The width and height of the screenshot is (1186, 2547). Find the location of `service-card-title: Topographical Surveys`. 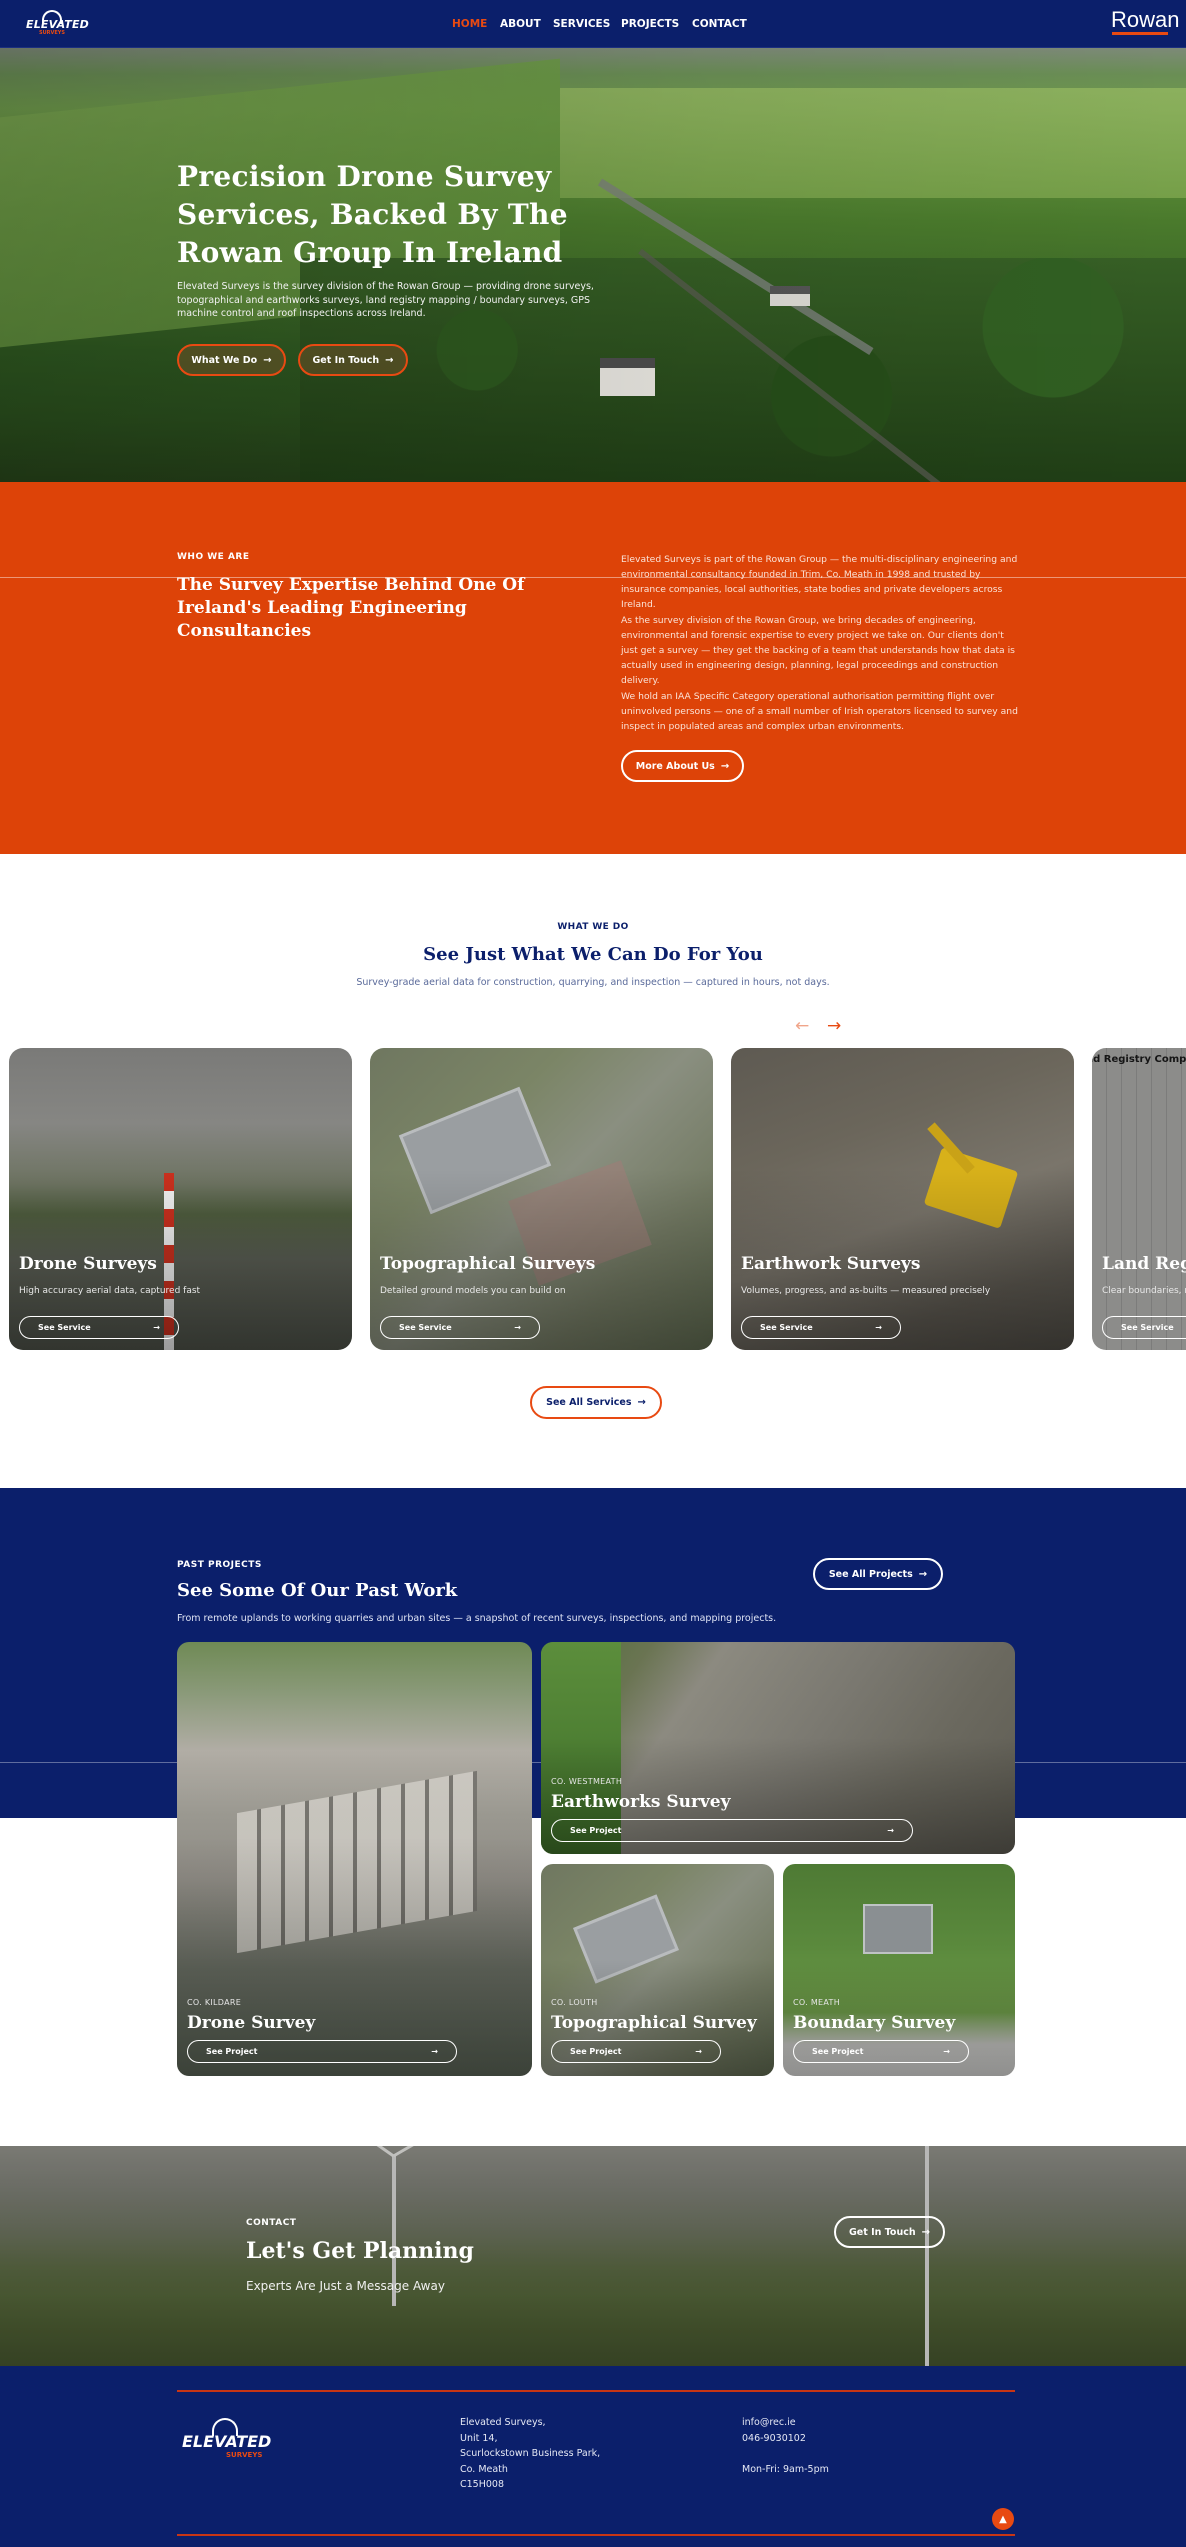

service-card-title: Topographical Surveys is located at coordinates (488, 1264).